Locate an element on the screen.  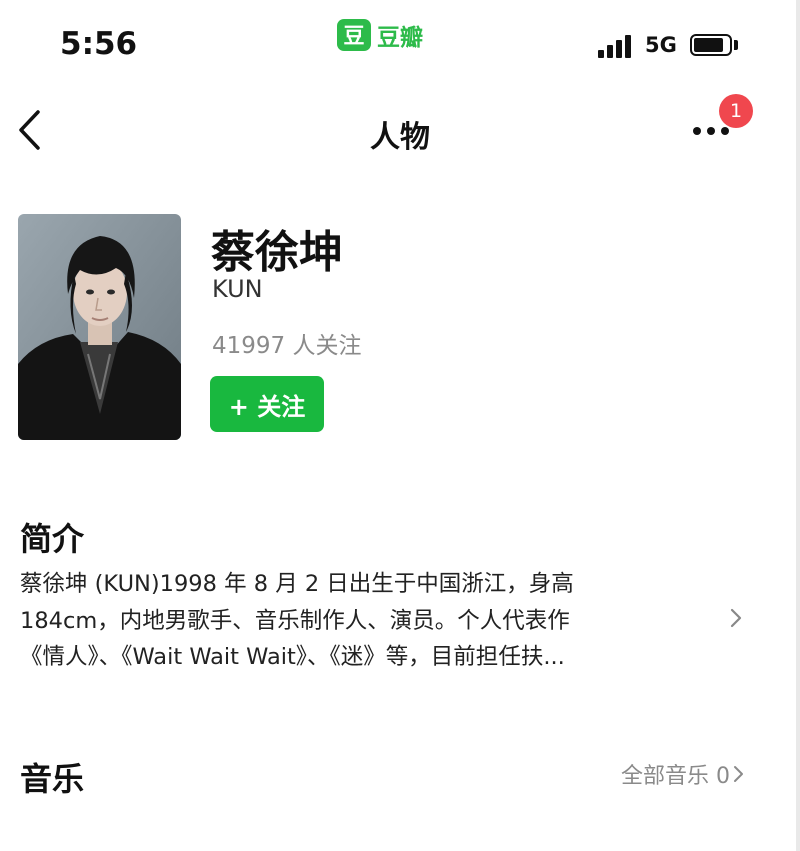
status-bar: 5:56 豆 豆瓣 5G is located at coordinates (400, 40).